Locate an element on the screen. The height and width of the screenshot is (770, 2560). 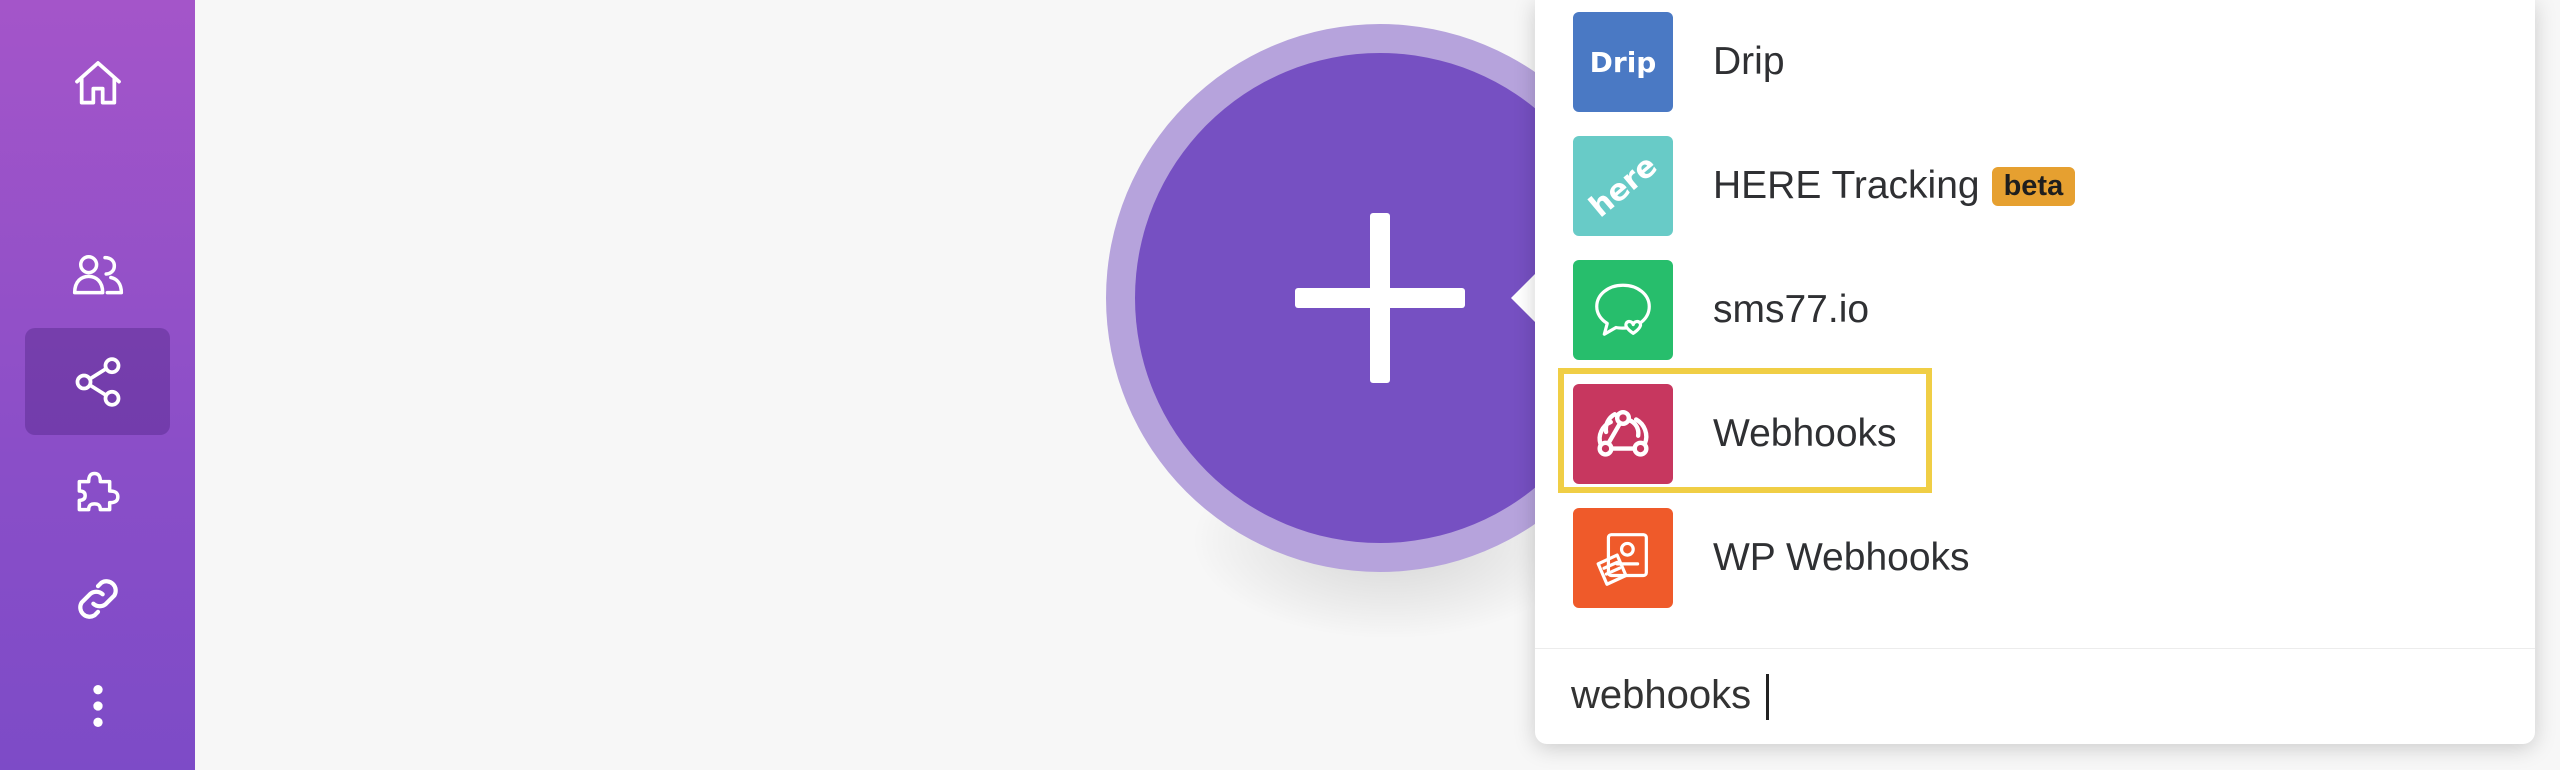
app-label: HERE Tracking is located at coordinates (1846, 185).